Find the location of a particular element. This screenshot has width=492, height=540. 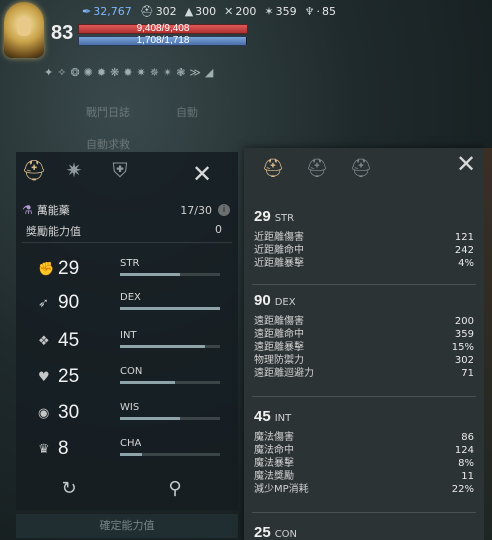

row-value: 86 is located at coordinates (467, 437).